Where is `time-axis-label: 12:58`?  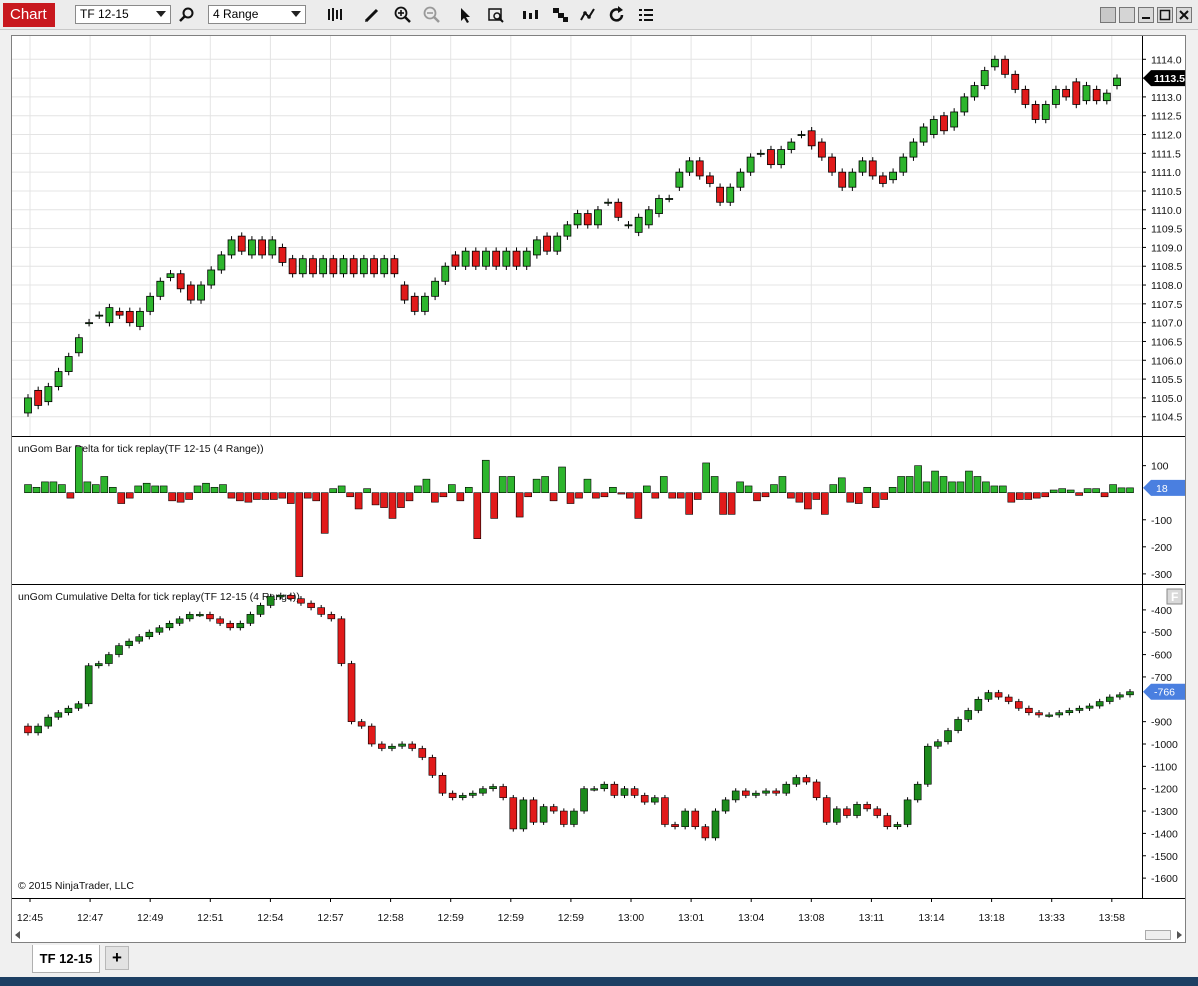 time-axis-label: 12:58 is located at coordinates (390, 918).